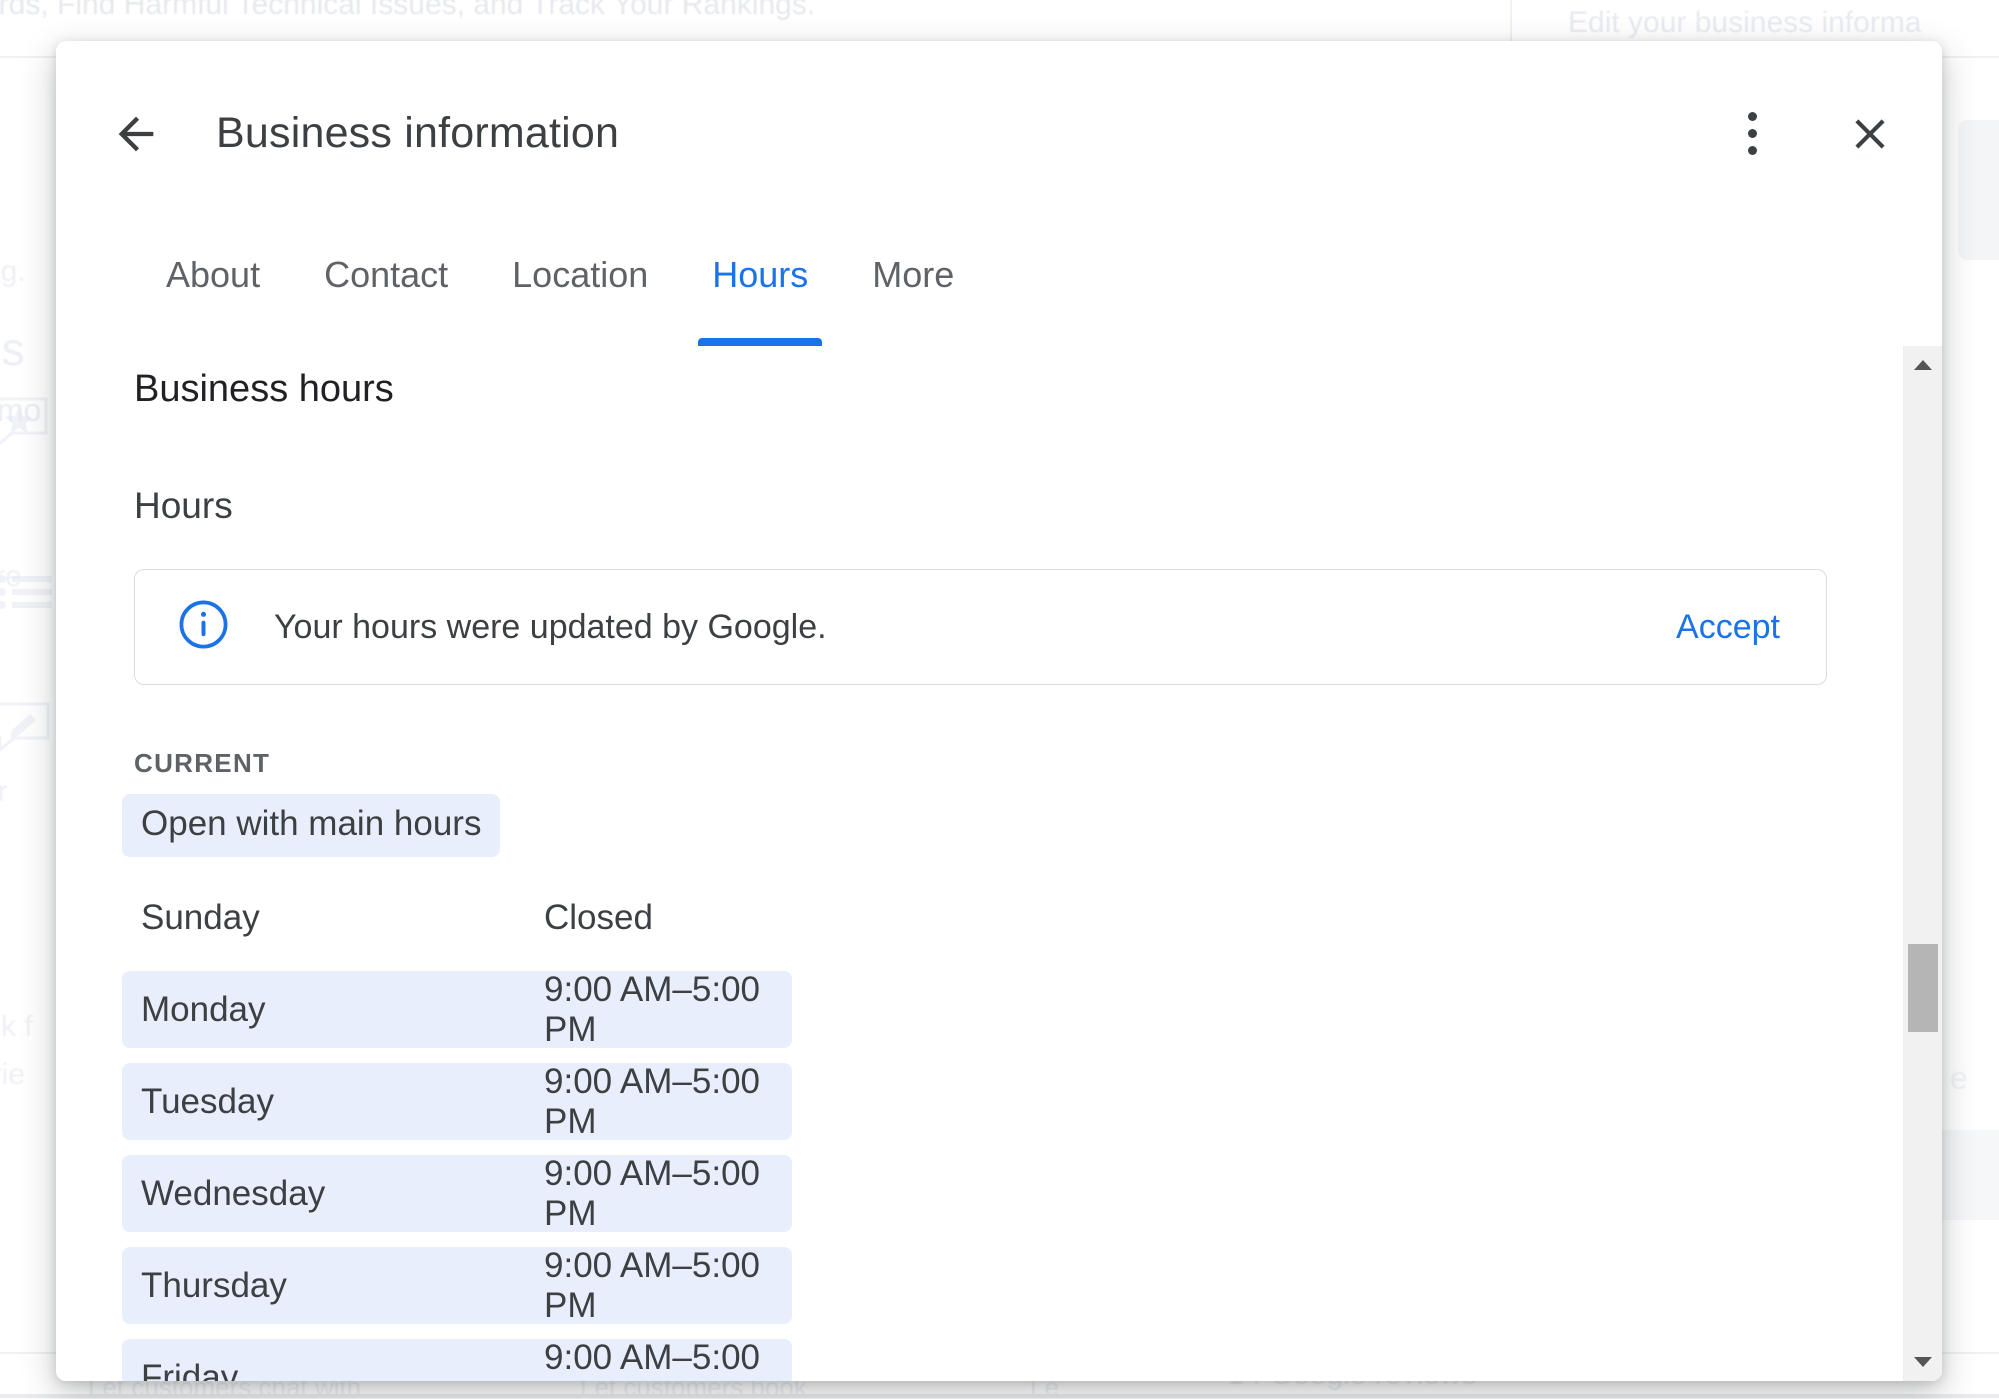 Image resolution: width=1999 pixels, height=1399 pixels. I want to click on table-row: Monday 9:00 AM–5:00 PM, so click(457, 1009).